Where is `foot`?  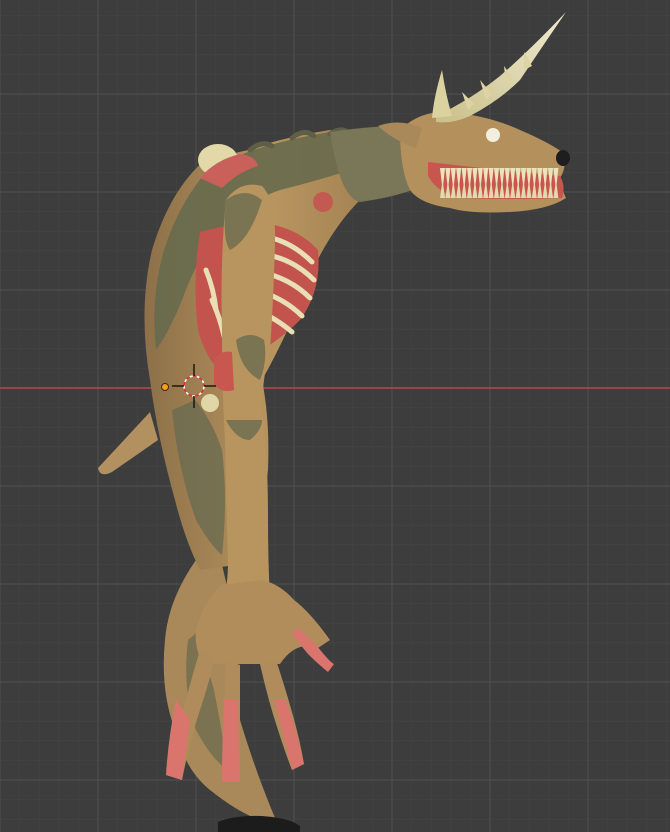
foot is located at coordinates (259, 823).